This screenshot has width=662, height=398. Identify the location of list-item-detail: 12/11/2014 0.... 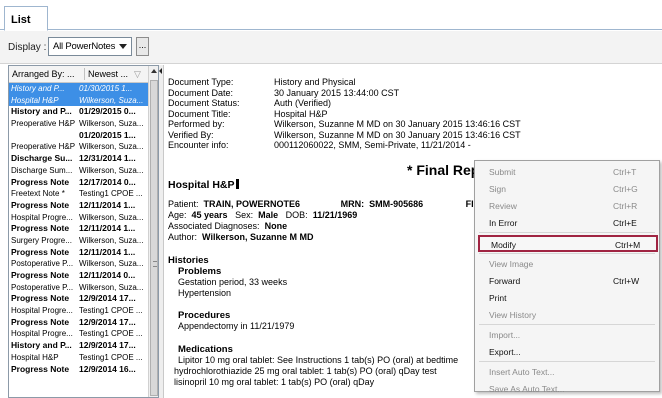
(107, 275).